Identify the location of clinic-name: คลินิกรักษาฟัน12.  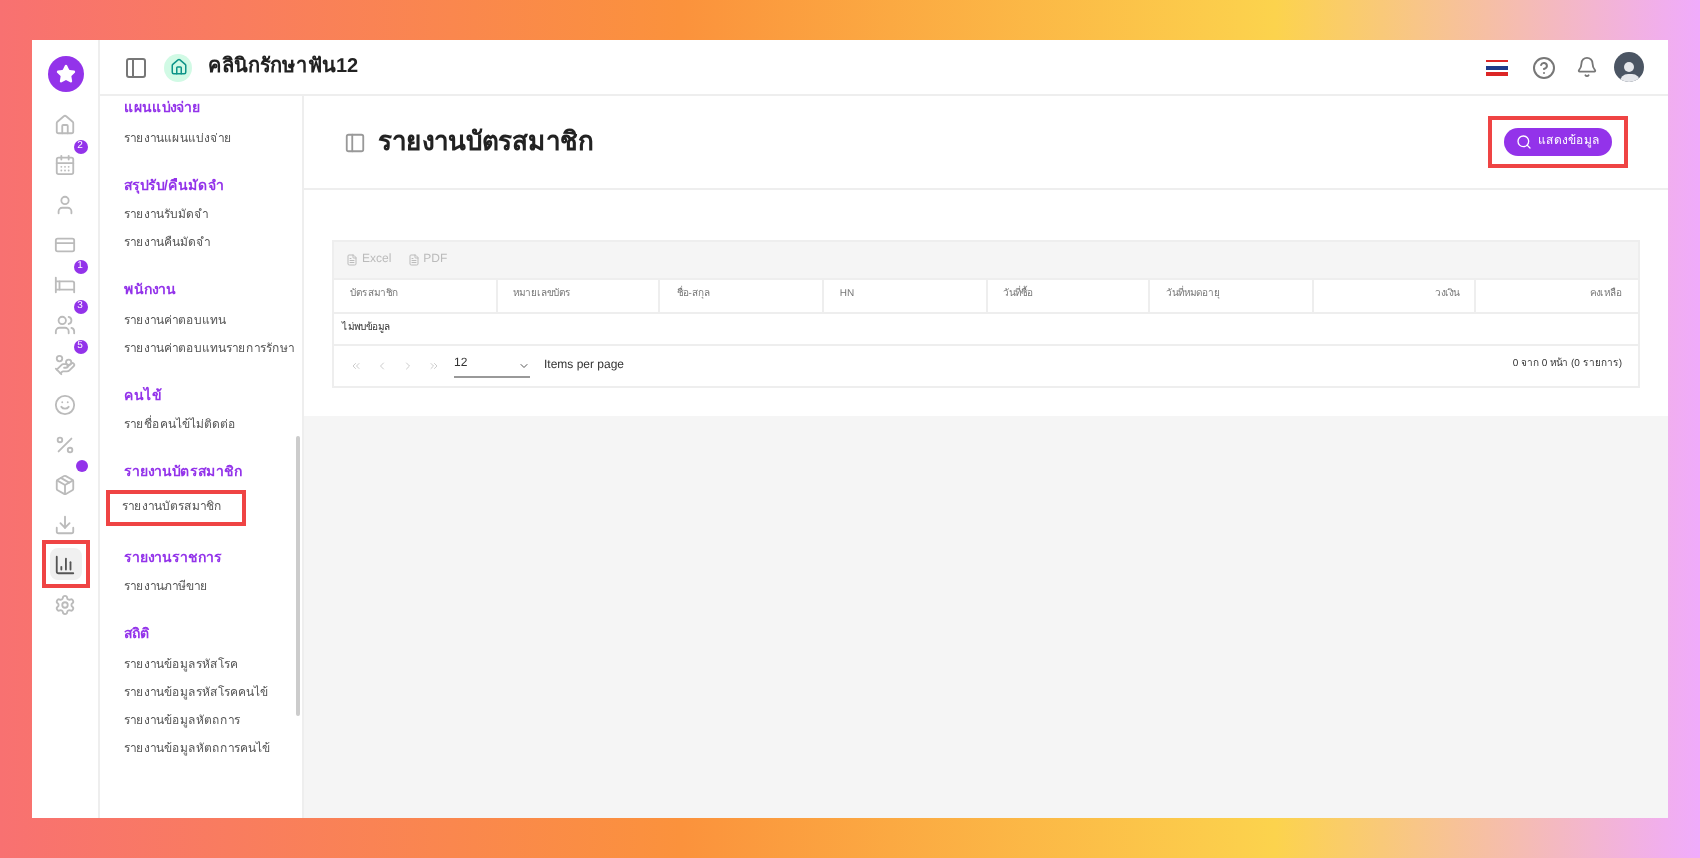
(283, 67).